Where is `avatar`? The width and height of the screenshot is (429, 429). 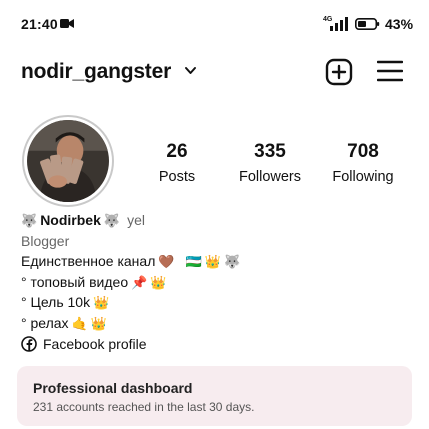
avatar is located at coordinates (68, 161).